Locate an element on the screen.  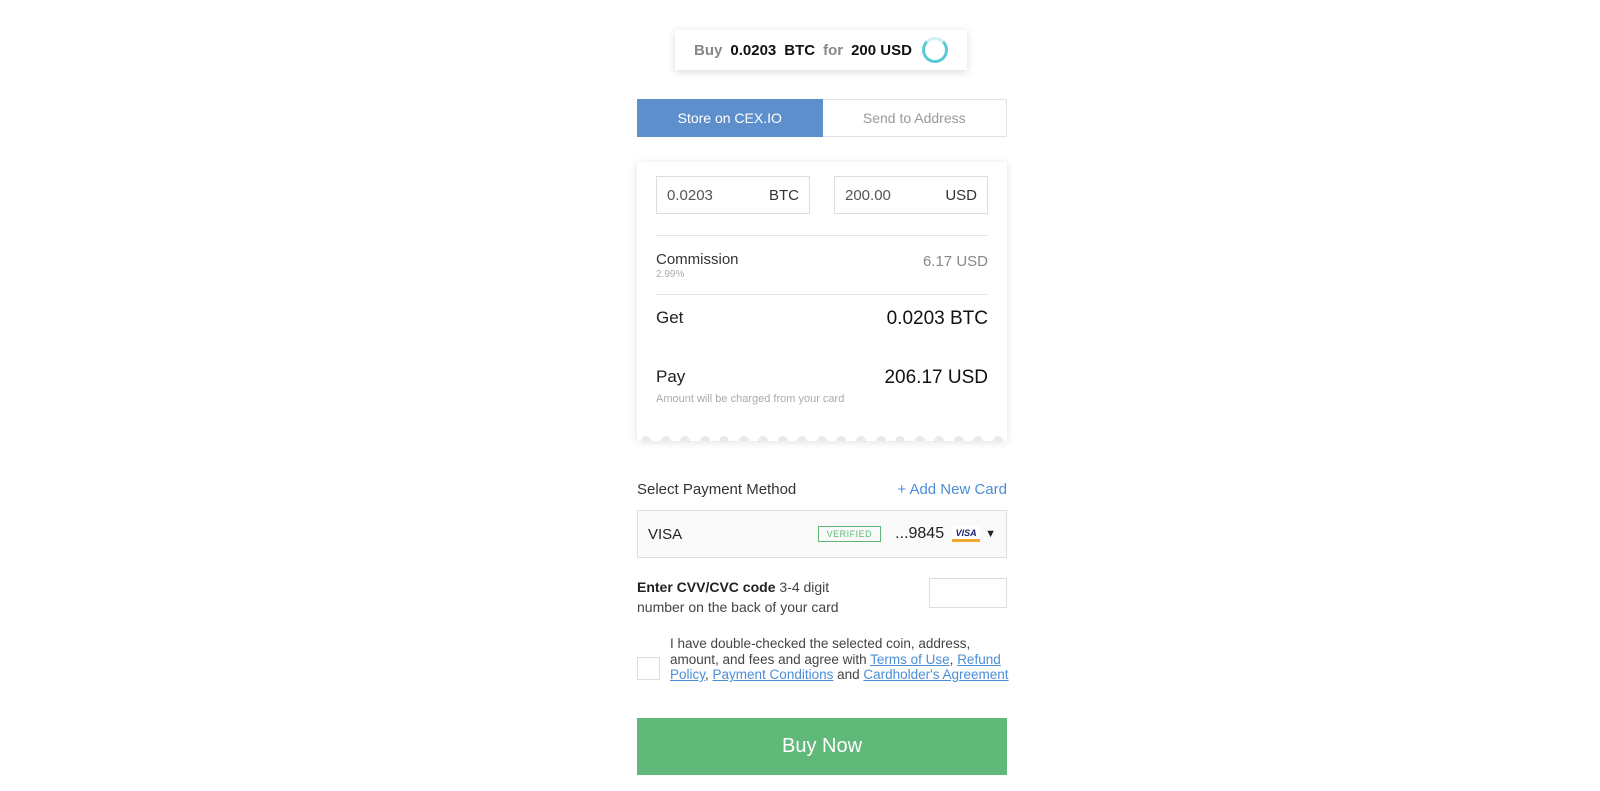
commission-percent: 2.99% is located at coordinates (670, 274).